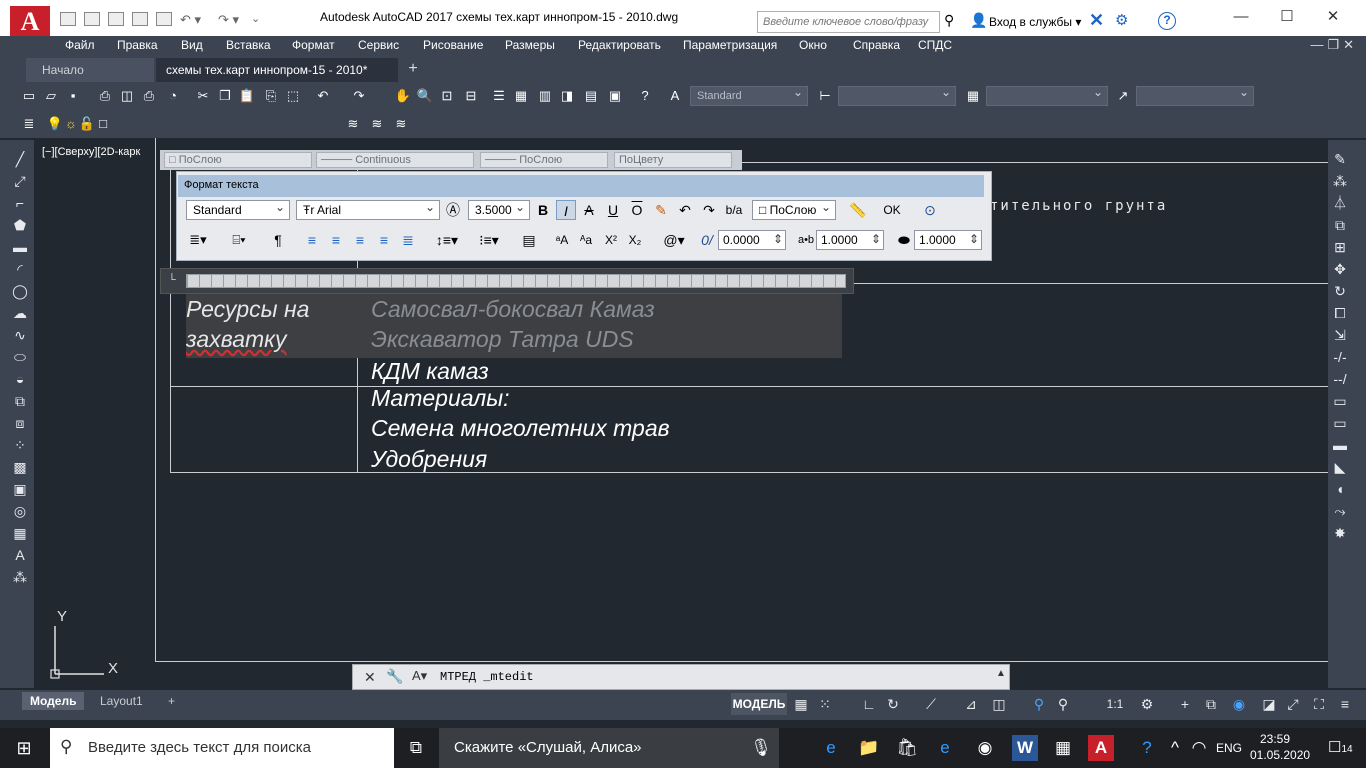 The image size is (1366, 768). Describe the element at coordinates (247, 309) in the screenshot. I see `resources-label-line1: Ресурсы на` at that location.